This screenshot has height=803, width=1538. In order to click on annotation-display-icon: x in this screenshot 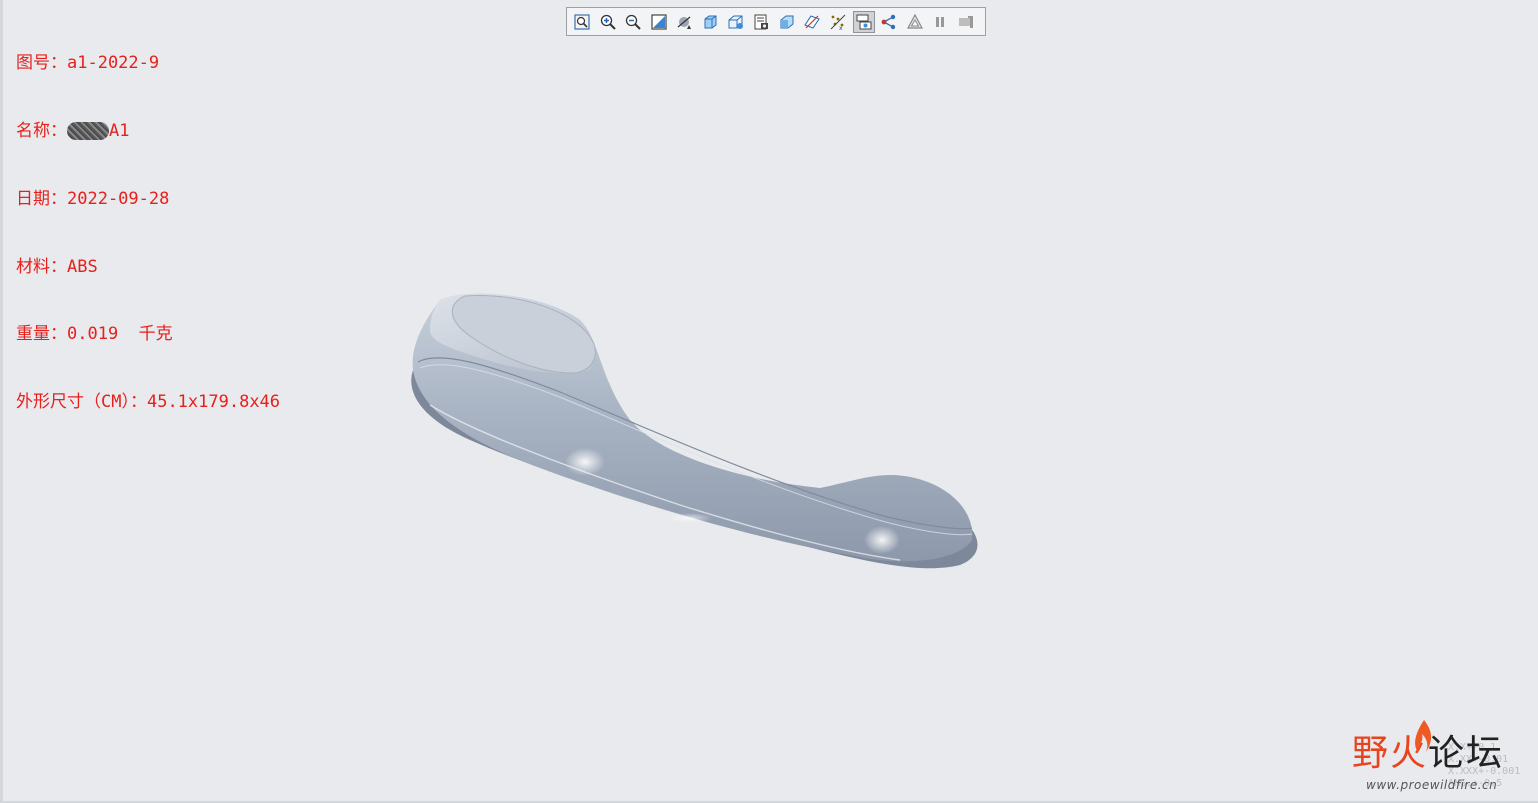, I will do `click(838, 22)`.